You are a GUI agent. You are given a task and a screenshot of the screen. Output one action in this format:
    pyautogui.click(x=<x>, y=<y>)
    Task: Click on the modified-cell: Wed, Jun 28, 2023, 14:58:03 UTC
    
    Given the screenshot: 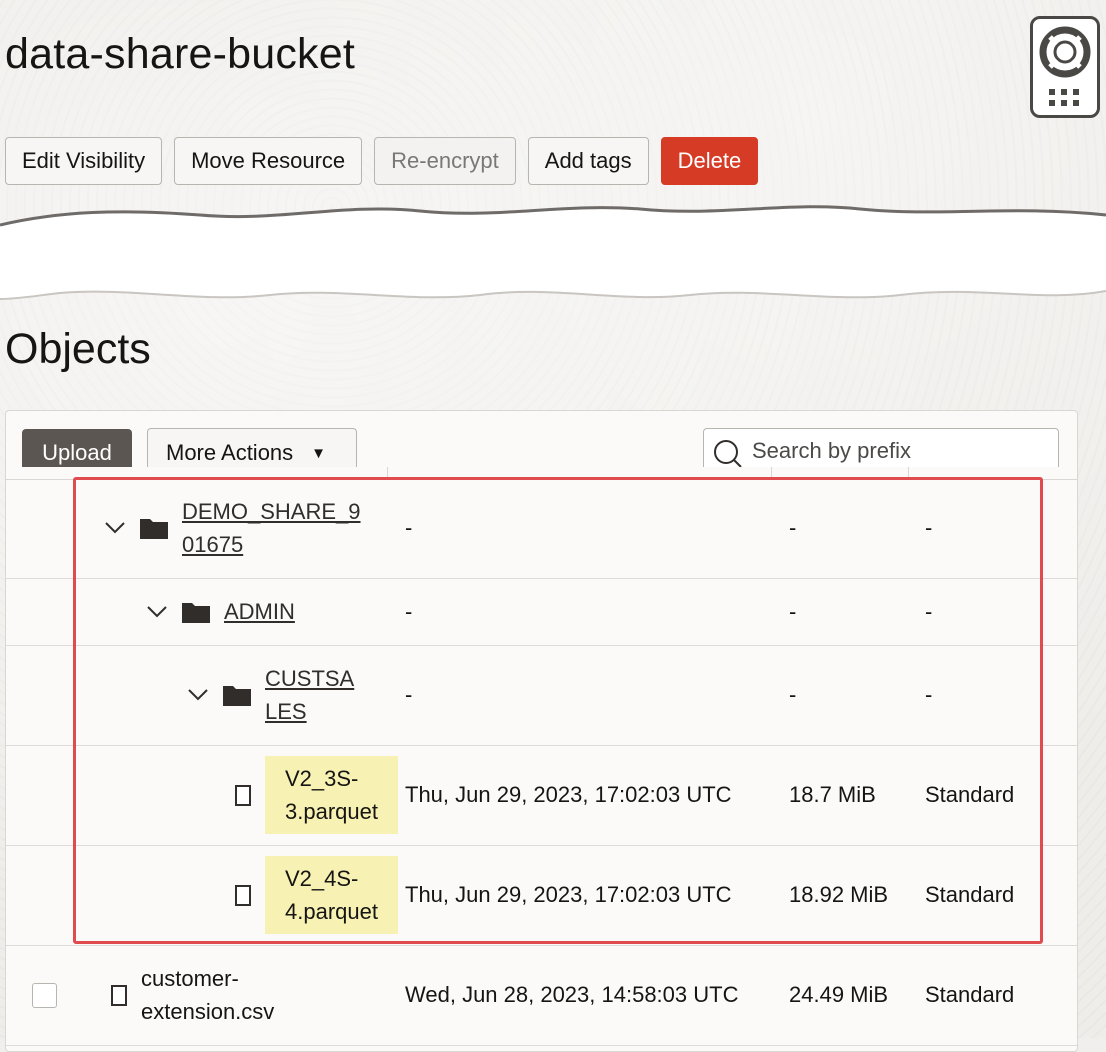 What is the action you would take?
    pyautogui.click(x=572, y=994)
    